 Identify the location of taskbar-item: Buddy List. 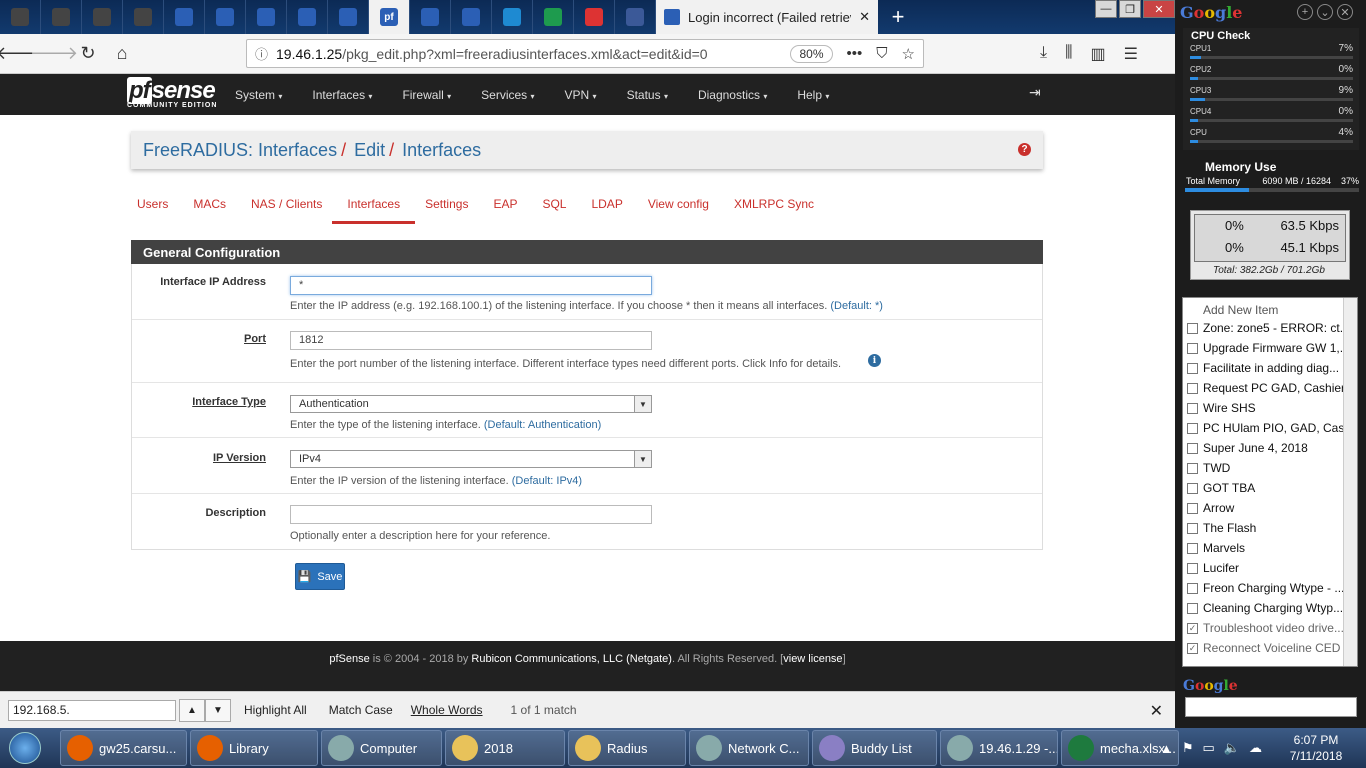
(874, 748).